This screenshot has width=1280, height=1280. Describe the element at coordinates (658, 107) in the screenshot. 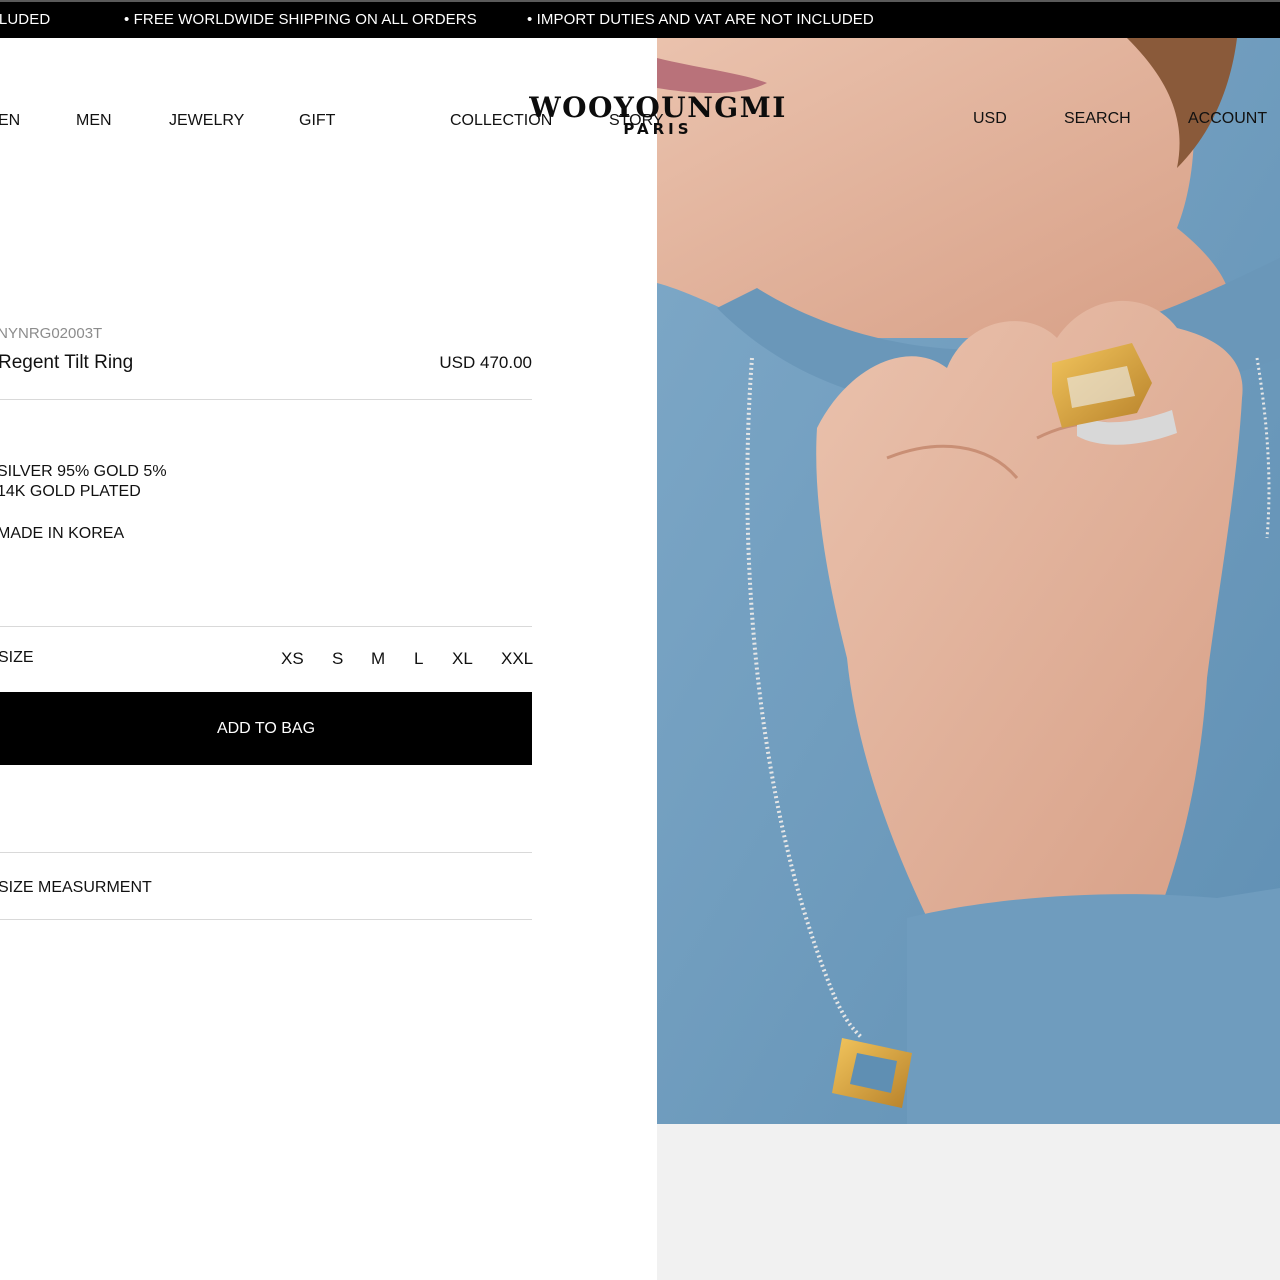

I see `logo-wordmark: WOOYOUNGMI` at that location.